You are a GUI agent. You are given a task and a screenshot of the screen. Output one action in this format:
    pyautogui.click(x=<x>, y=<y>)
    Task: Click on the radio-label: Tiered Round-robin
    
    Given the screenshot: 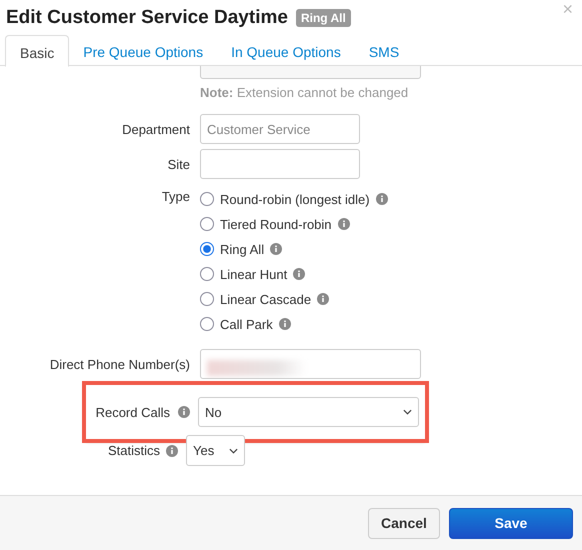 What is the action you would take?
    pyautogui.click(x=276, y=224)
    